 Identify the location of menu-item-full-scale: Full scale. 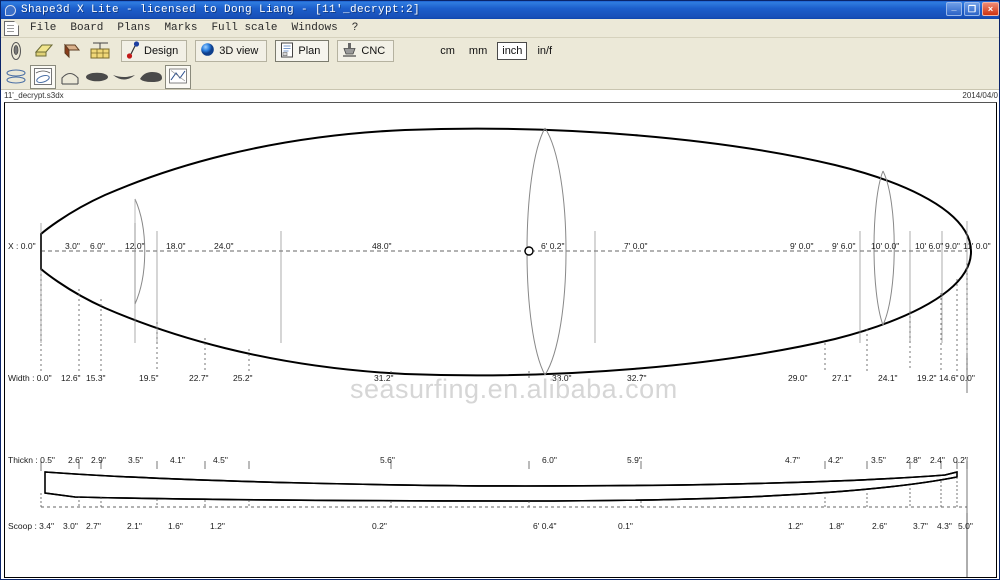
(244, 28).